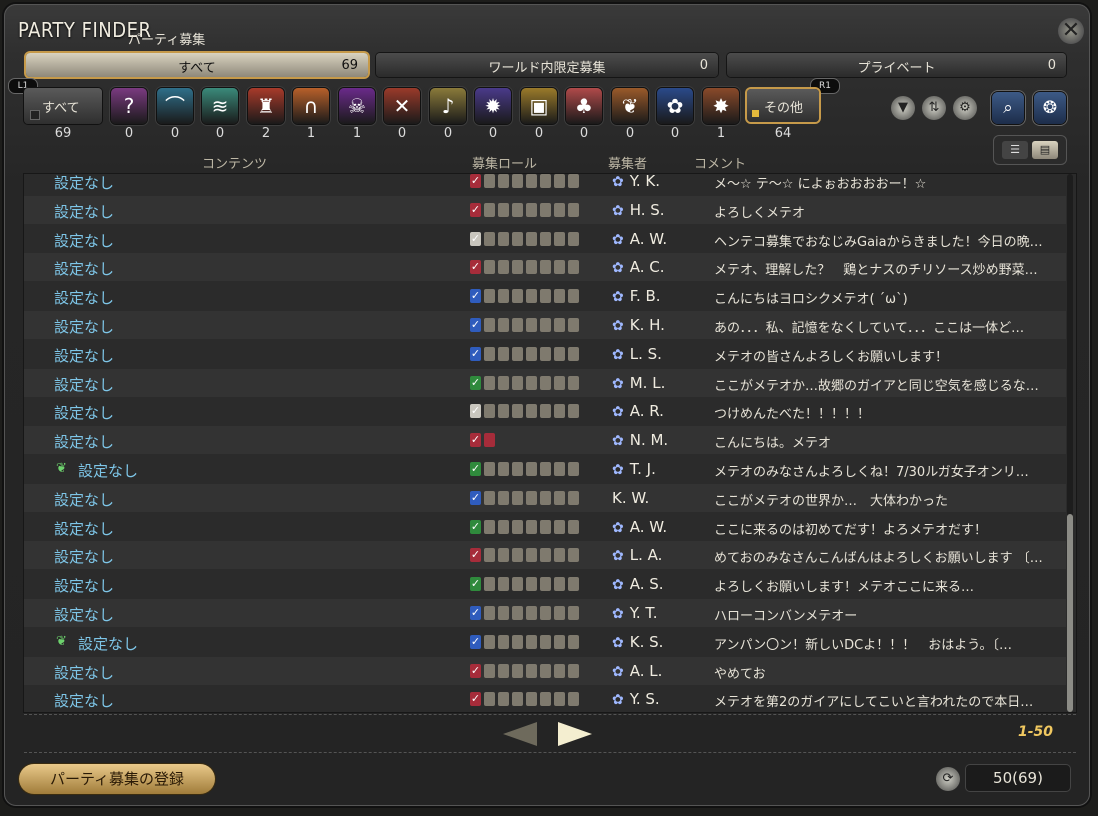 This screenshot has height=816, width=1098. I want to click on hunt-icon: ♣, so click(584, 106).